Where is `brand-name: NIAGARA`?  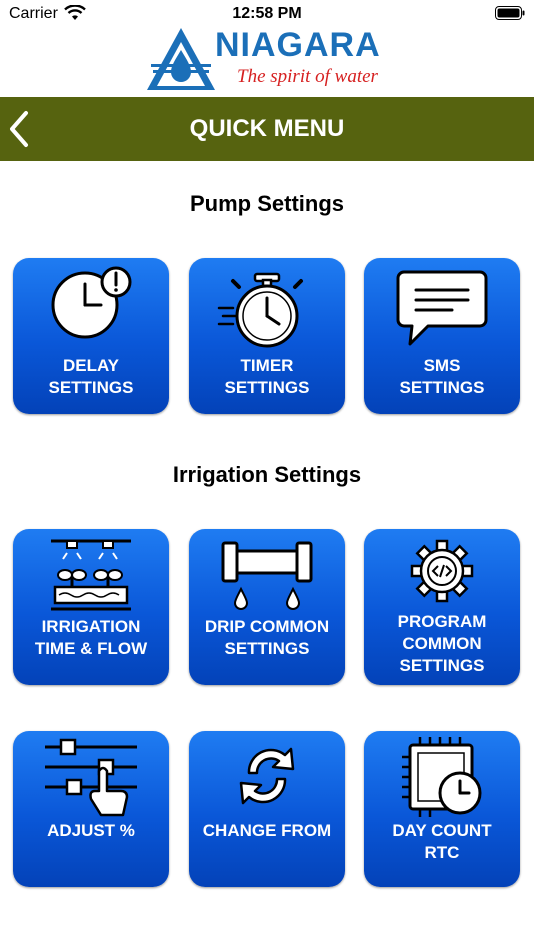
brand-name: NIAGARA is located at coordinates (298, 45).